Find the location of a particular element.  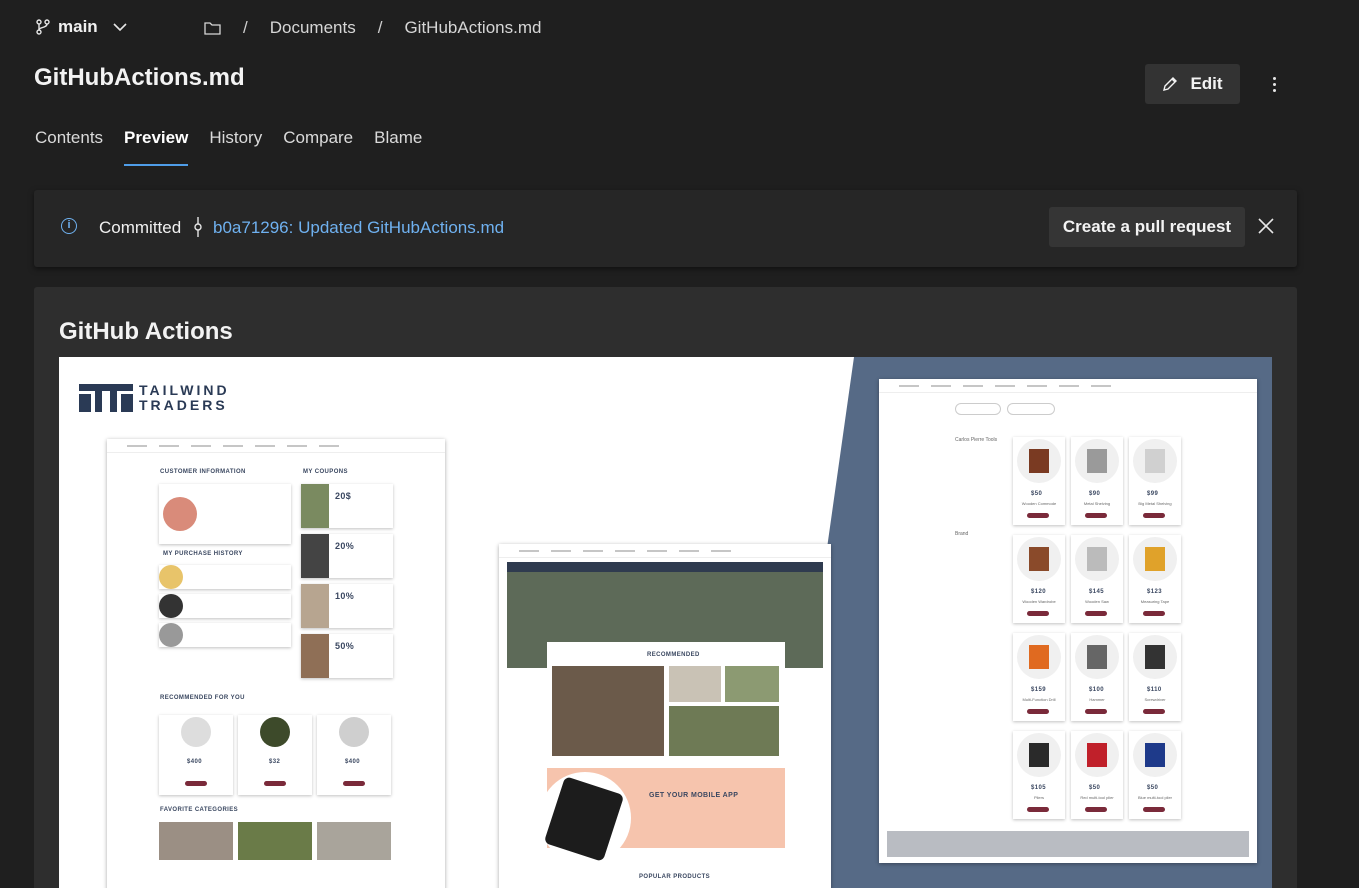

product-card: $159 Multi-Function Drill is located at coordinates (1039, 677).